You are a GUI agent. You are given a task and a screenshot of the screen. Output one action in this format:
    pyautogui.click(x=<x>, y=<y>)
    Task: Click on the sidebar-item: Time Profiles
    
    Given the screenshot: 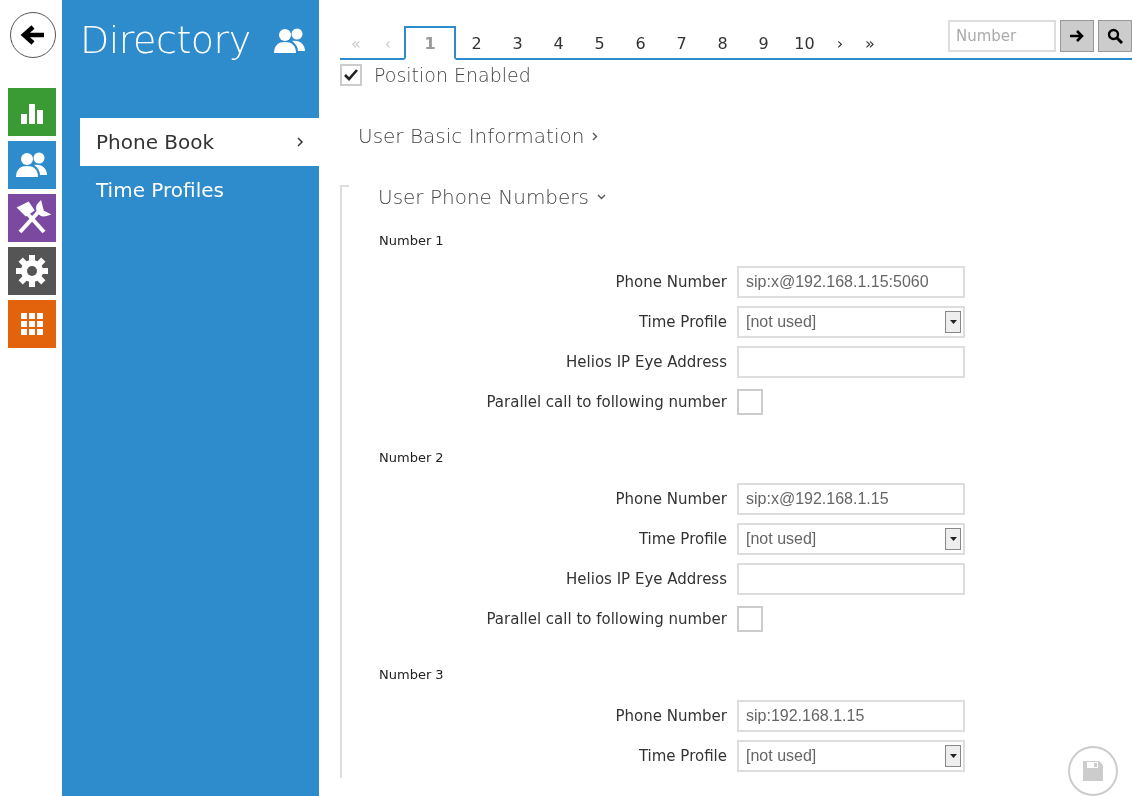 What is the action you would take?
    pyautogui.click(x=199, y=190)
    